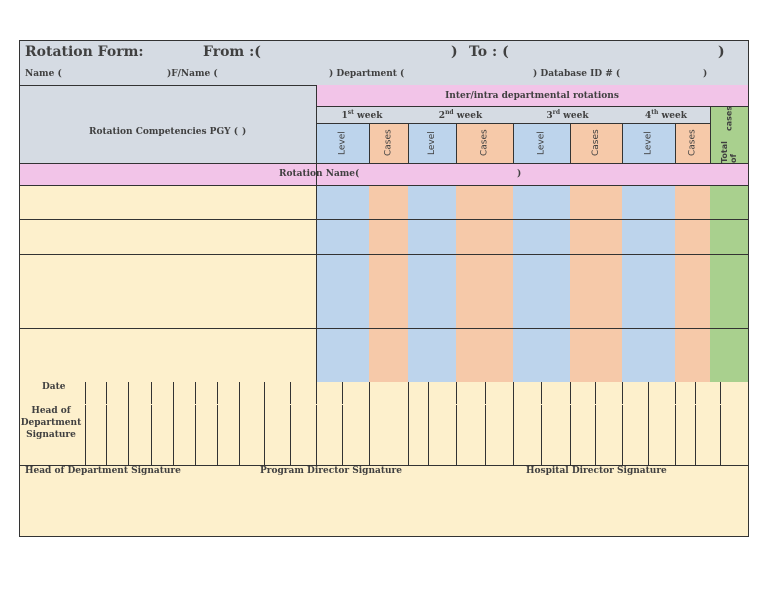  What do you see at coordinates (489, 52) in the screenshot?
I see `to-label: To : (` at bounding box center [489, 52].